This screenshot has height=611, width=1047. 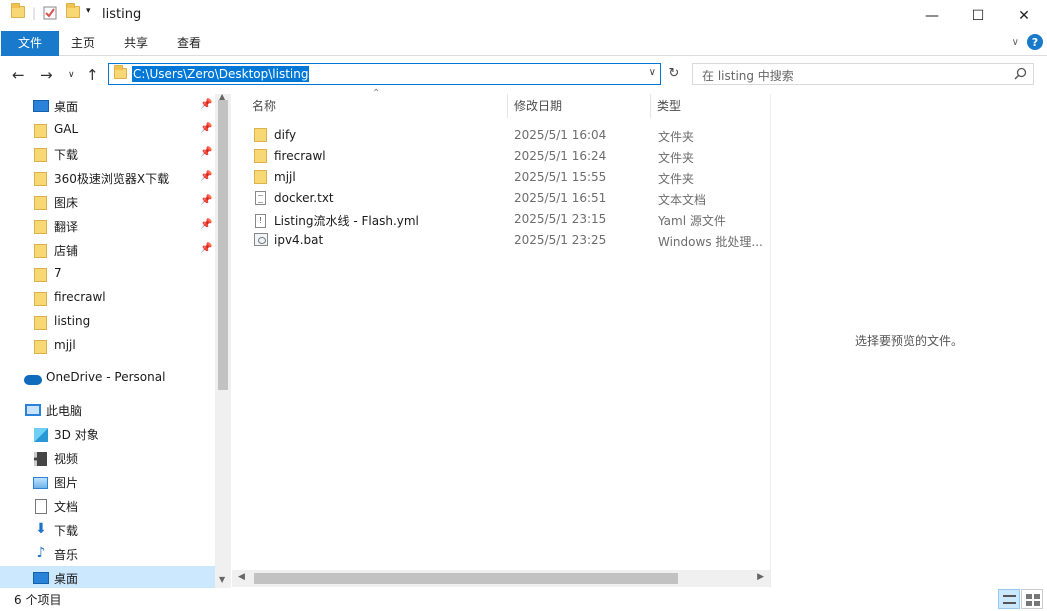 I want to click on nav-item-label: mjjl, so click(x=65, y=345).